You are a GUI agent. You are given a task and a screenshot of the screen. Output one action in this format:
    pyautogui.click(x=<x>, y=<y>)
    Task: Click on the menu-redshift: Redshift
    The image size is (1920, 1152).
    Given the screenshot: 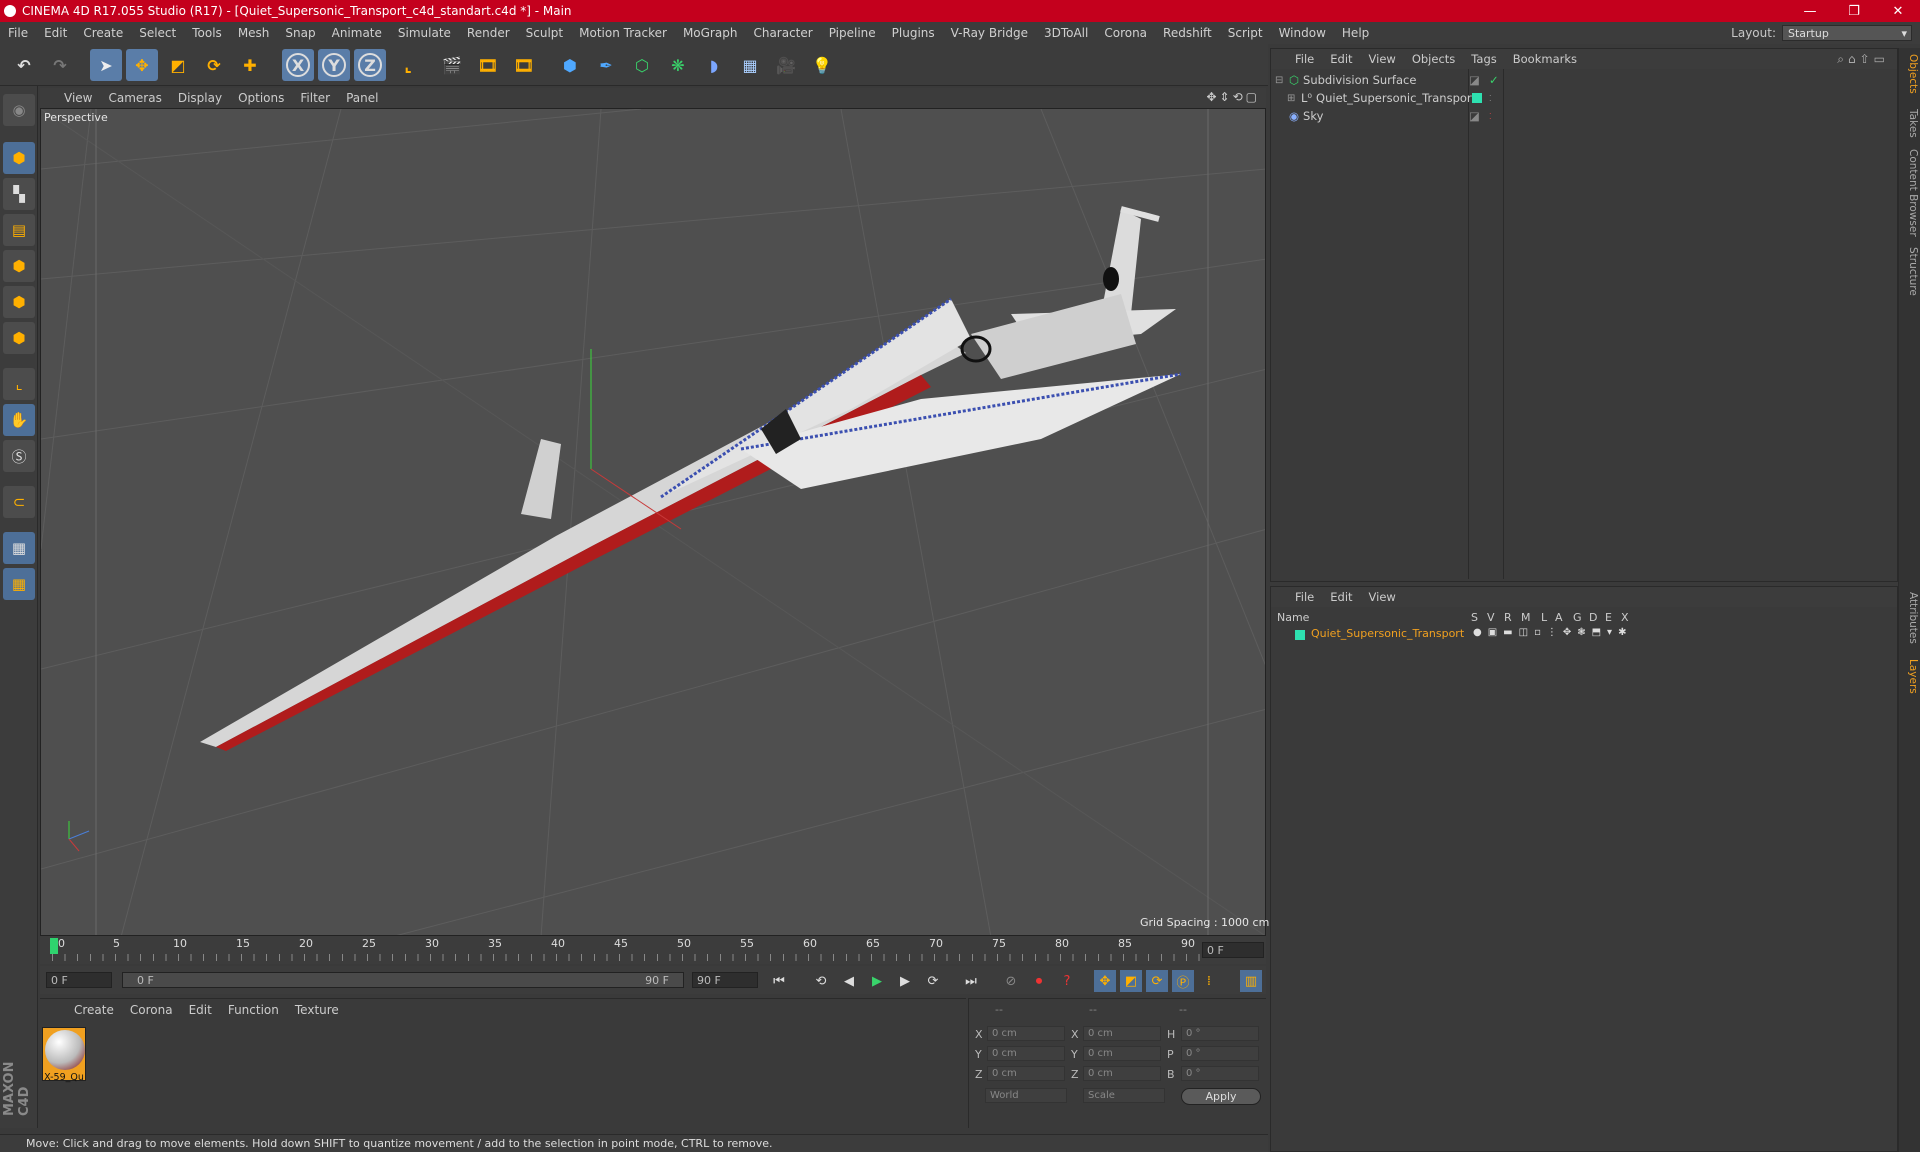 What is the action you would take?
    pyautogui.click(x=1187, y=33)
    